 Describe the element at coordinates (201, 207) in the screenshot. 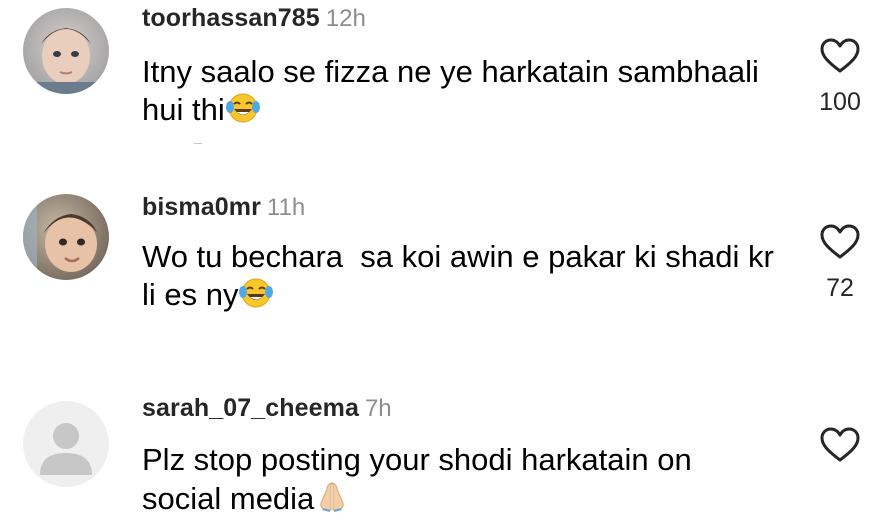

I see `username: bisma0mr` at that location.